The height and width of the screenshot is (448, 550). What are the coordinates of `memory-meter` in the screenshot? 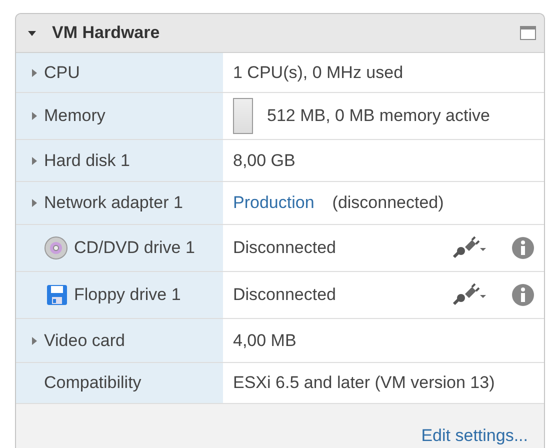 It's located at (243, 116).